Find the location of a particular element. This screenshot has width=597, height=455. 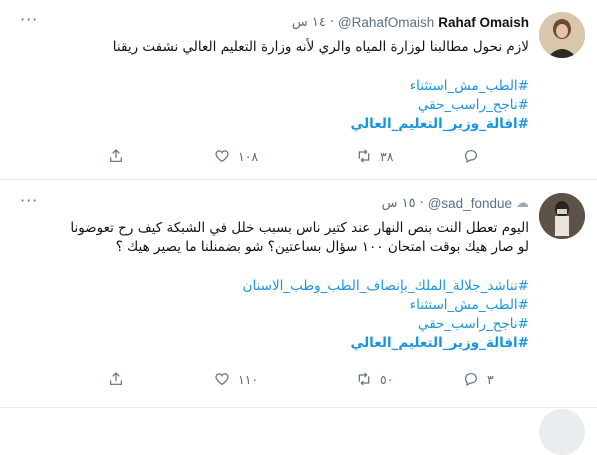

tweet-header: Rahaf Omaish @RahafOmaish · ١٤ س is located at coordinates (410, 22).